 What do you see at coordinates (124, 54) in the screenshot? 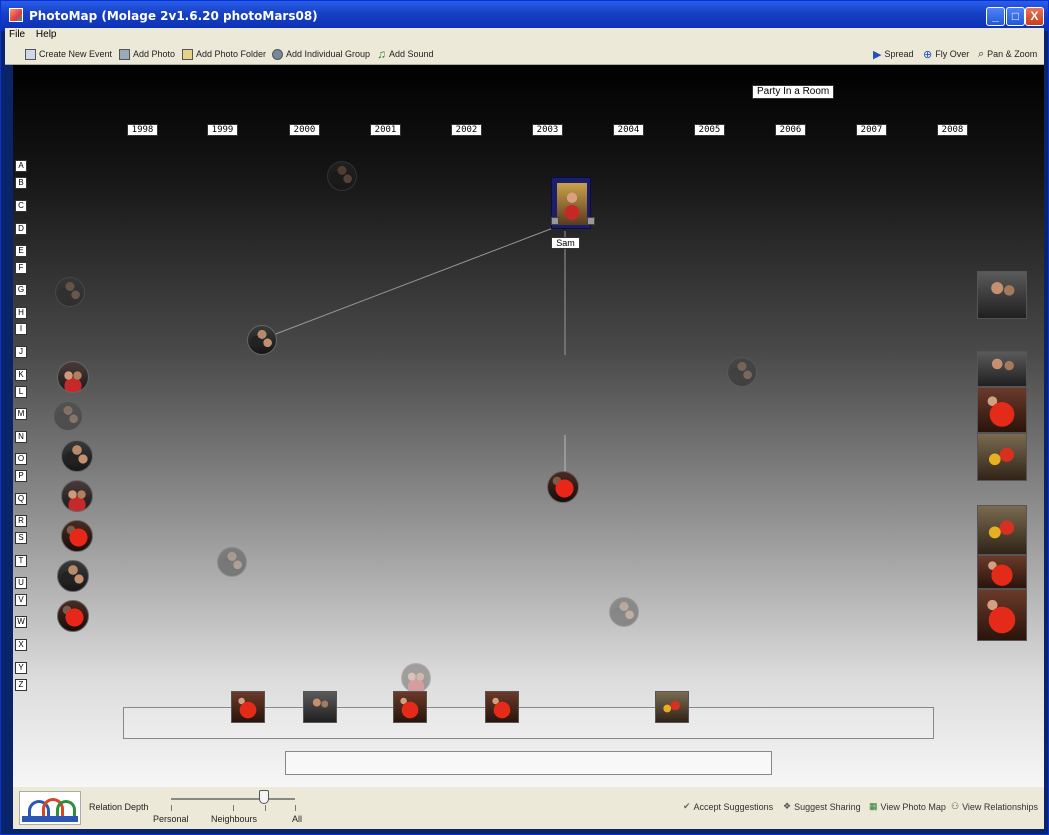
I see `photo-icon` at bounding box center [124, 54].